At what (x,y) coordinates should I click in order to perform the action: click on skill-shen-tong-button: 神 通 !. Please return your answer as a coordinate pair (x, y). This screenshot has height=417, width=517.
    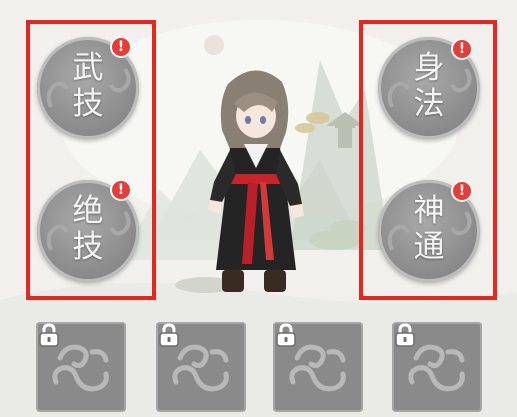
    Looking at the image, I should click on (429, 231).